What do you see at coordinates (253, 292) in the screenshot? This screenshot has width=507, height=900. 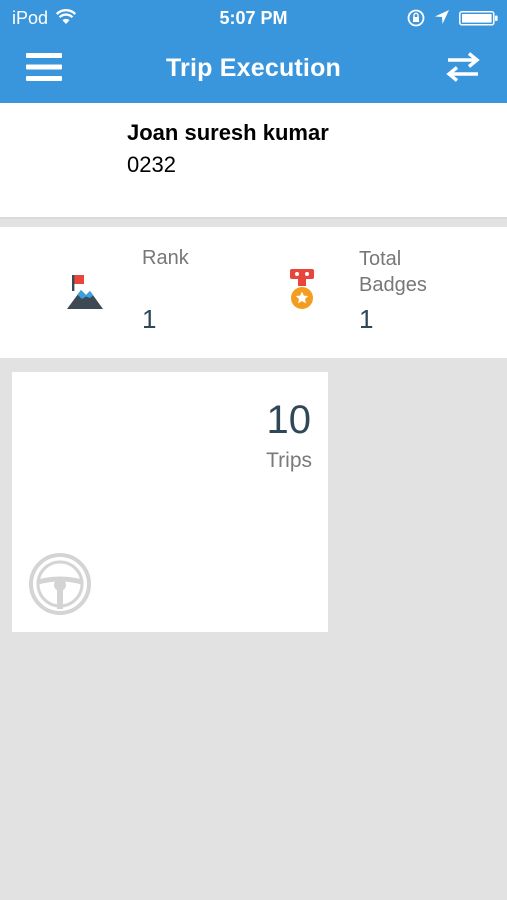 I see `stats-section: Rank 1 Total Badges 1` at bounding box center [253, 292].